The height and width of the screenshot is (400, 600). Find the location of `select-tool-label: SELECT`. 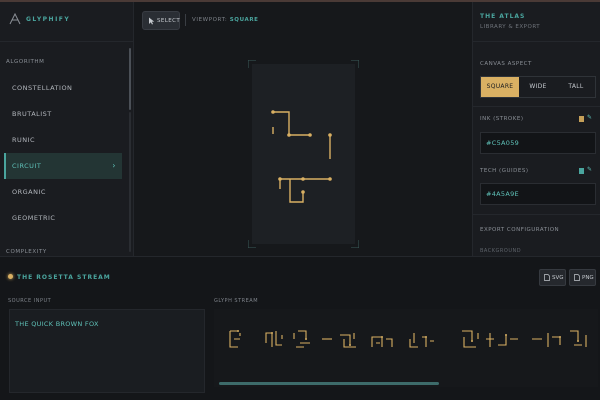

select-tool-label: SELECT is located at coordinates (169, 21).